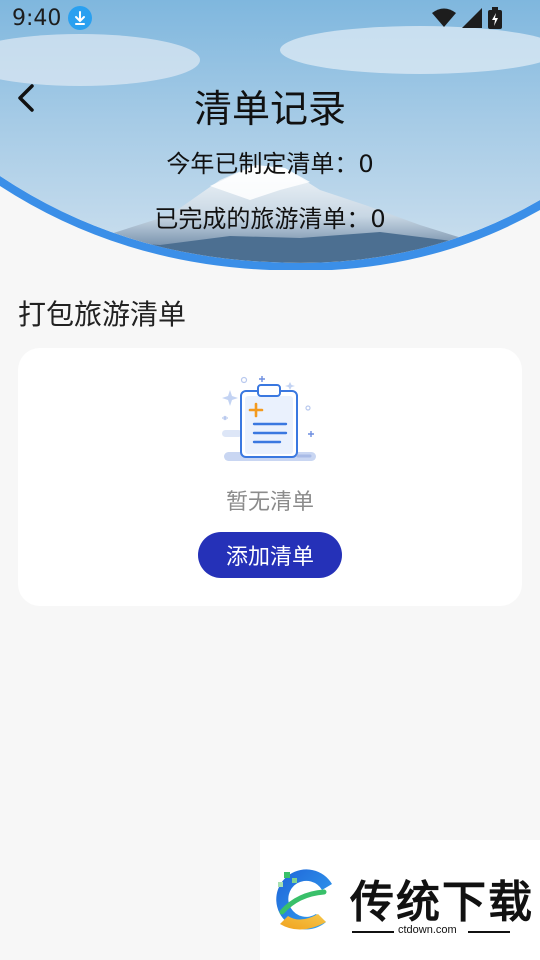  Describe the element at coordinates (102, 314) in the screenshot. I see `section-title: 打包旅游清单` at that location.